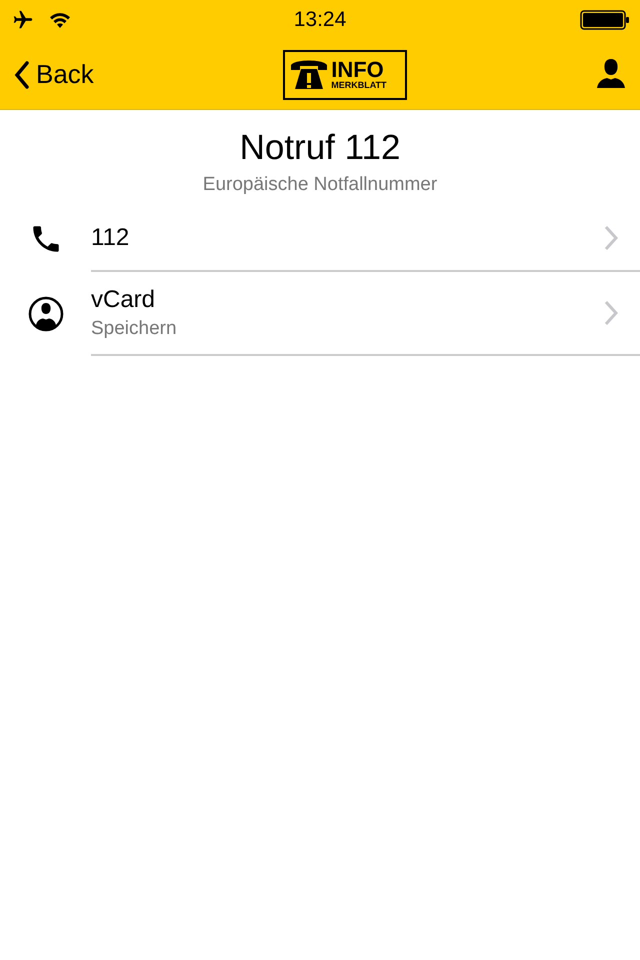 The height and width of the screenshot is (960, 640). What do you see at coordinates (320, 239) in the screenshot?
I see `list-row: 112` at bounding box center [320, 239].